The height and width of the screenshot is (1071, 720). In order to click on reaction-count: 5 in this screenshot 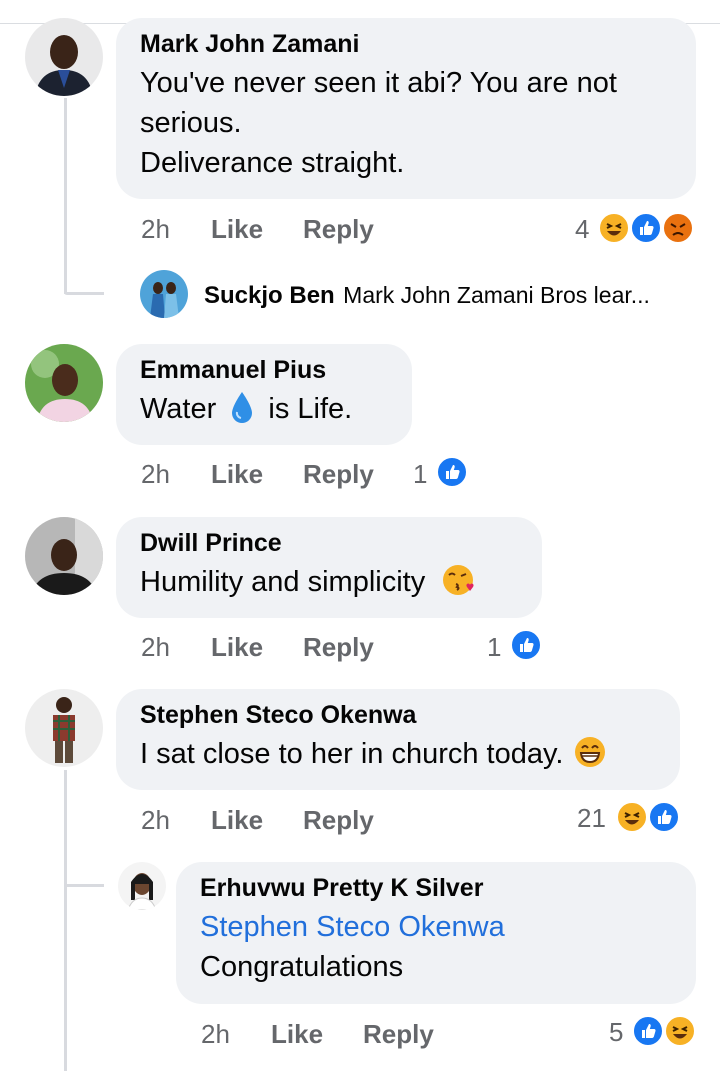, I will do `click(616, 1032)`.